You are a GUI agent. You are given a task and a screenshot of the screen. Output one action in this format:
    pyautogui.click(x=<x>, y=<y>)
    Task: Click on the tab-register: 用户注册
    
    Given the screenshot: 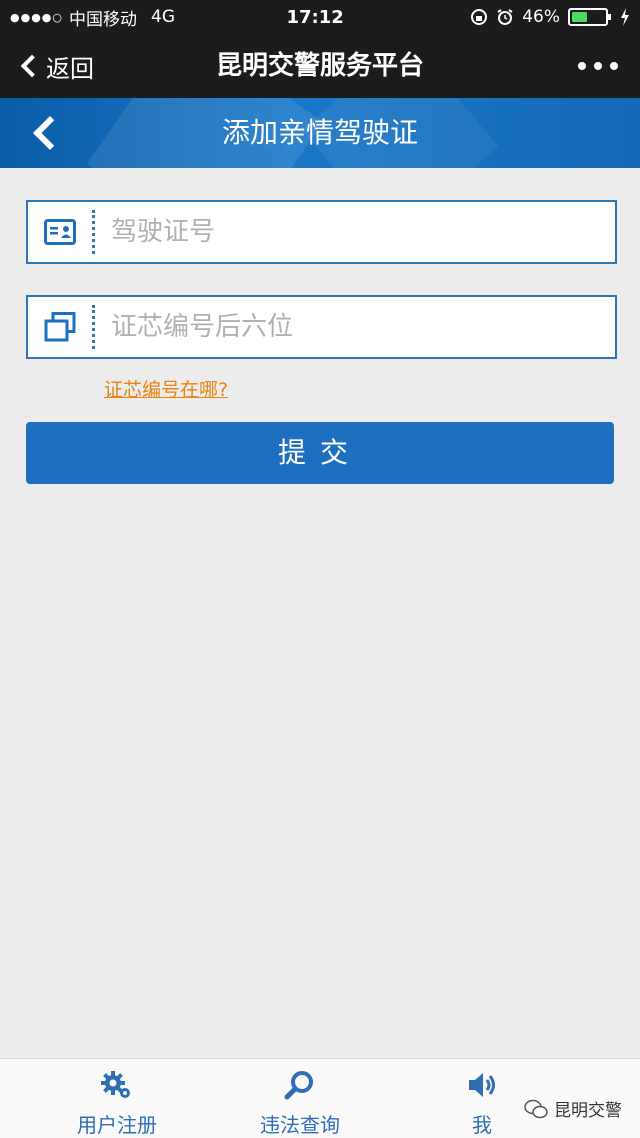 What is the action you would take?
    pyautogui.click(x=117, y=1102)
    